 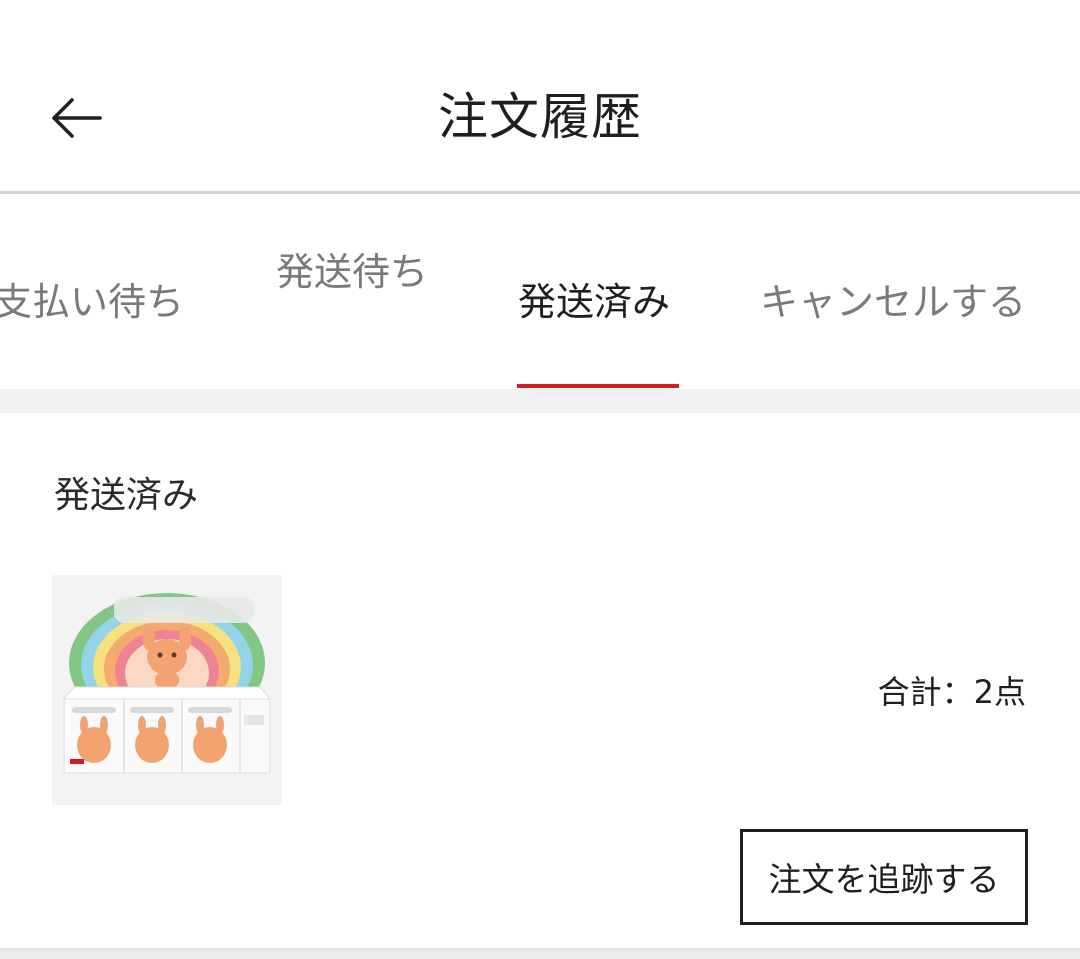 What do you see at coordinates (352, 272) in the screenshot?
I see `tab-awaiting-shipment: 発送待ち` at bounding box center [352, 272].